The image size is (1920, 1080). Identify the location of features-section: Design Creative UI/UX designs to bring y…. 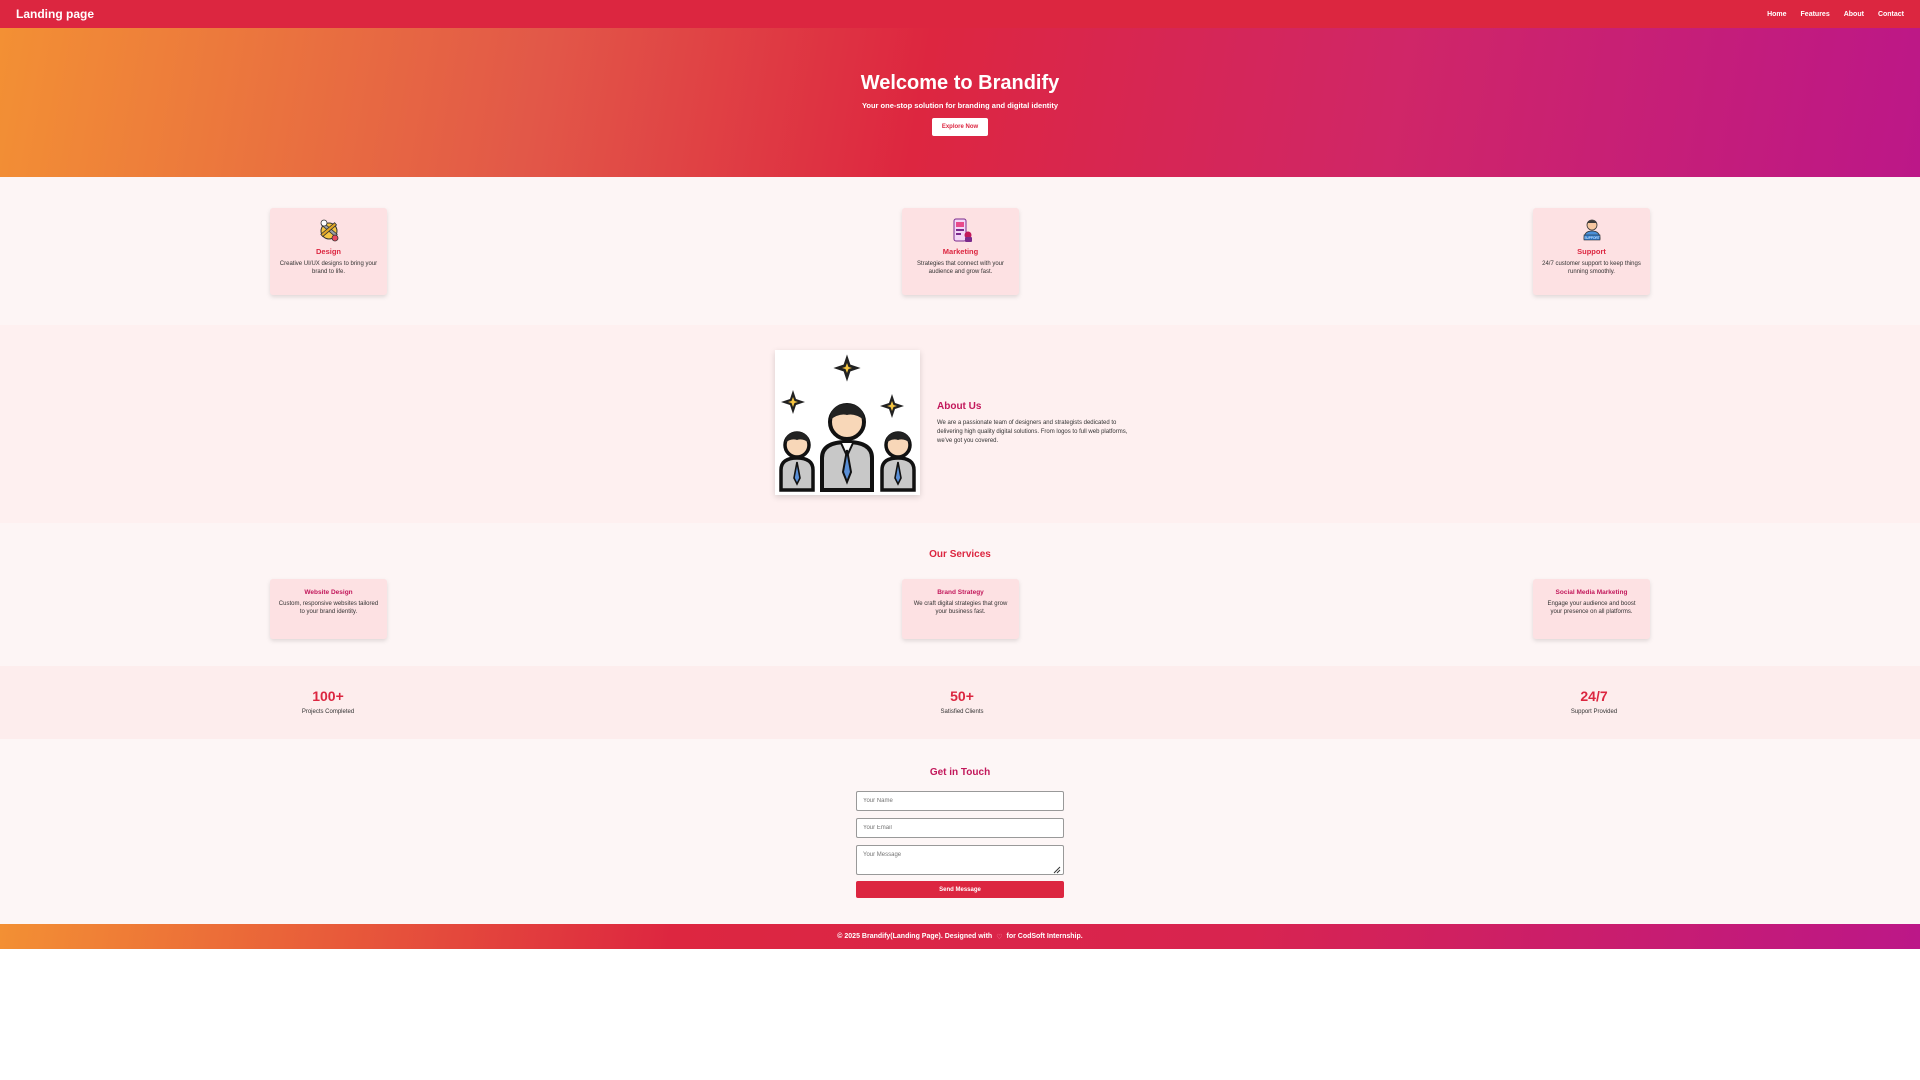
(960, 251).